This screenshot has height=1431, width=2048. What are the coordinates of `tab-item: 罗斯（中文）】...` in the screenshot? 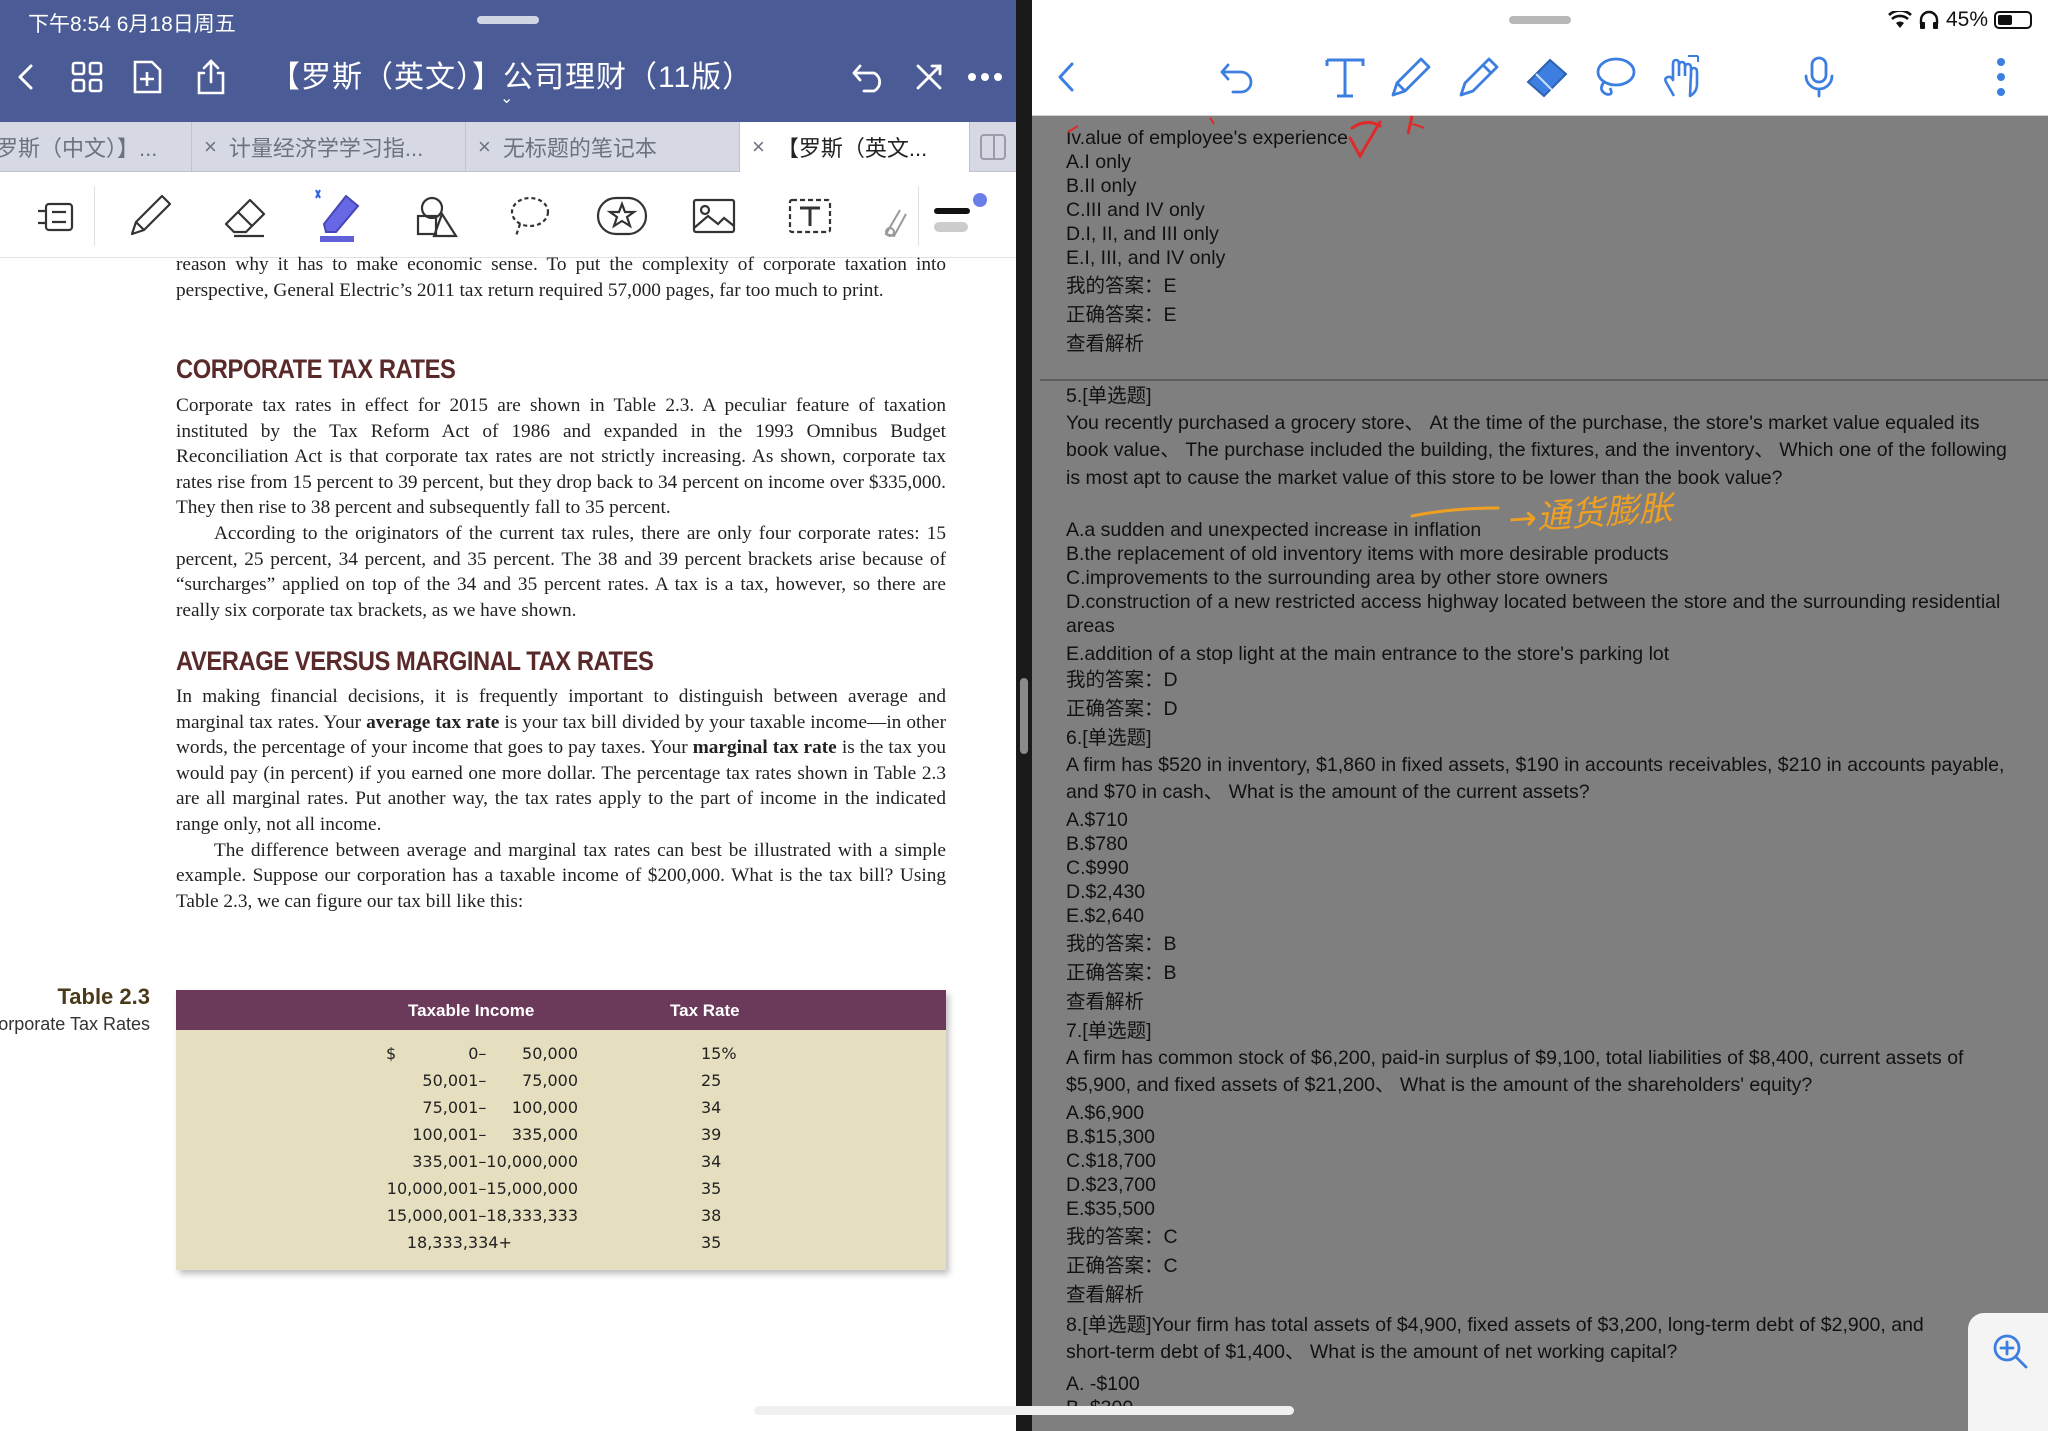 It's located at (96, 147).